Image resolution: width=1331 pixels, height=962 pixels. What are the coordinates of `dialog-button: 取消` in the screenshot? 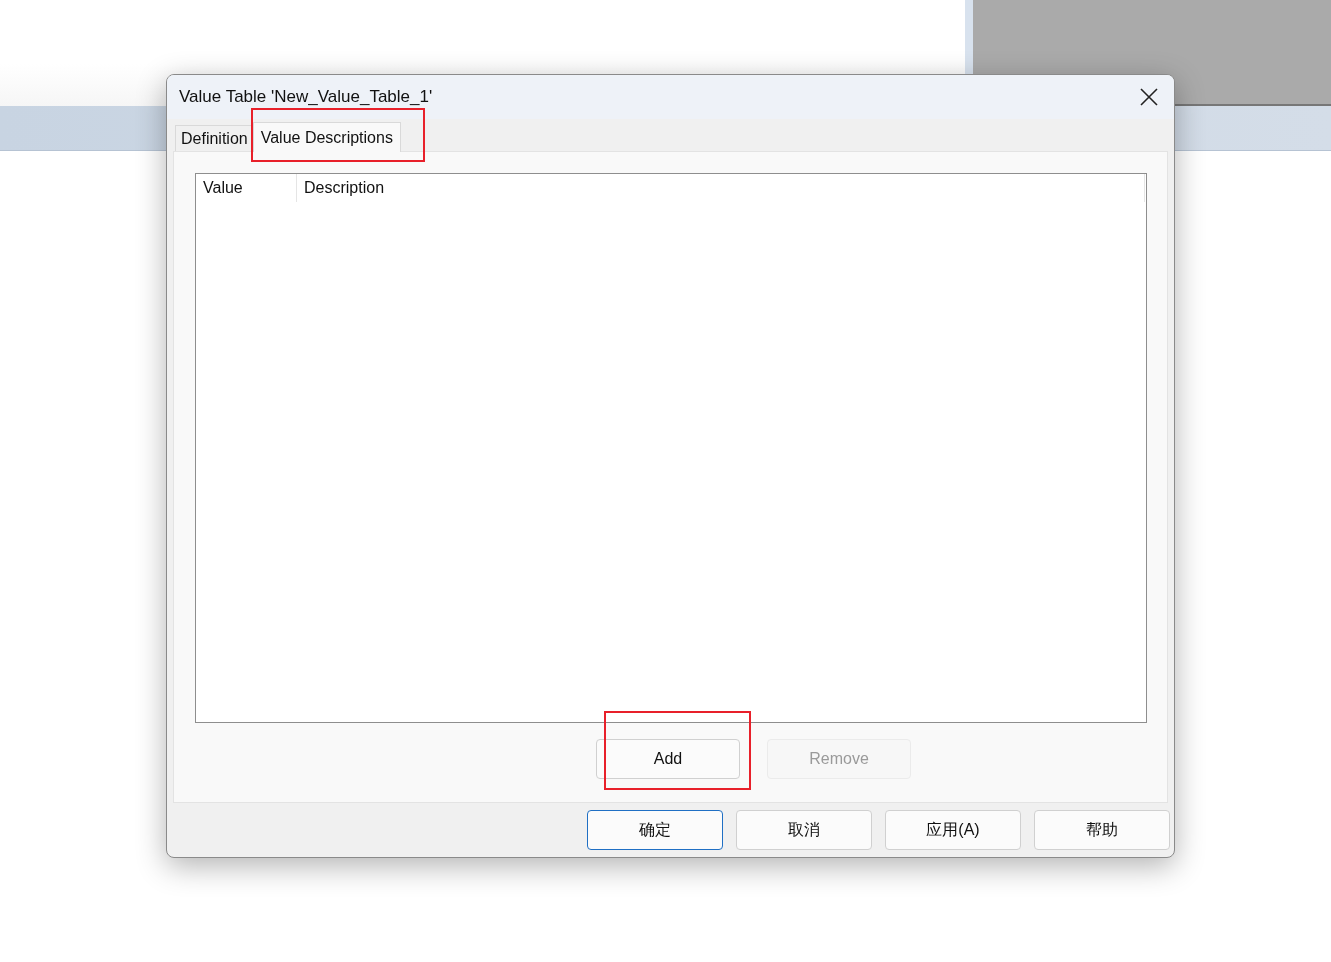 It's located at (804, 830).